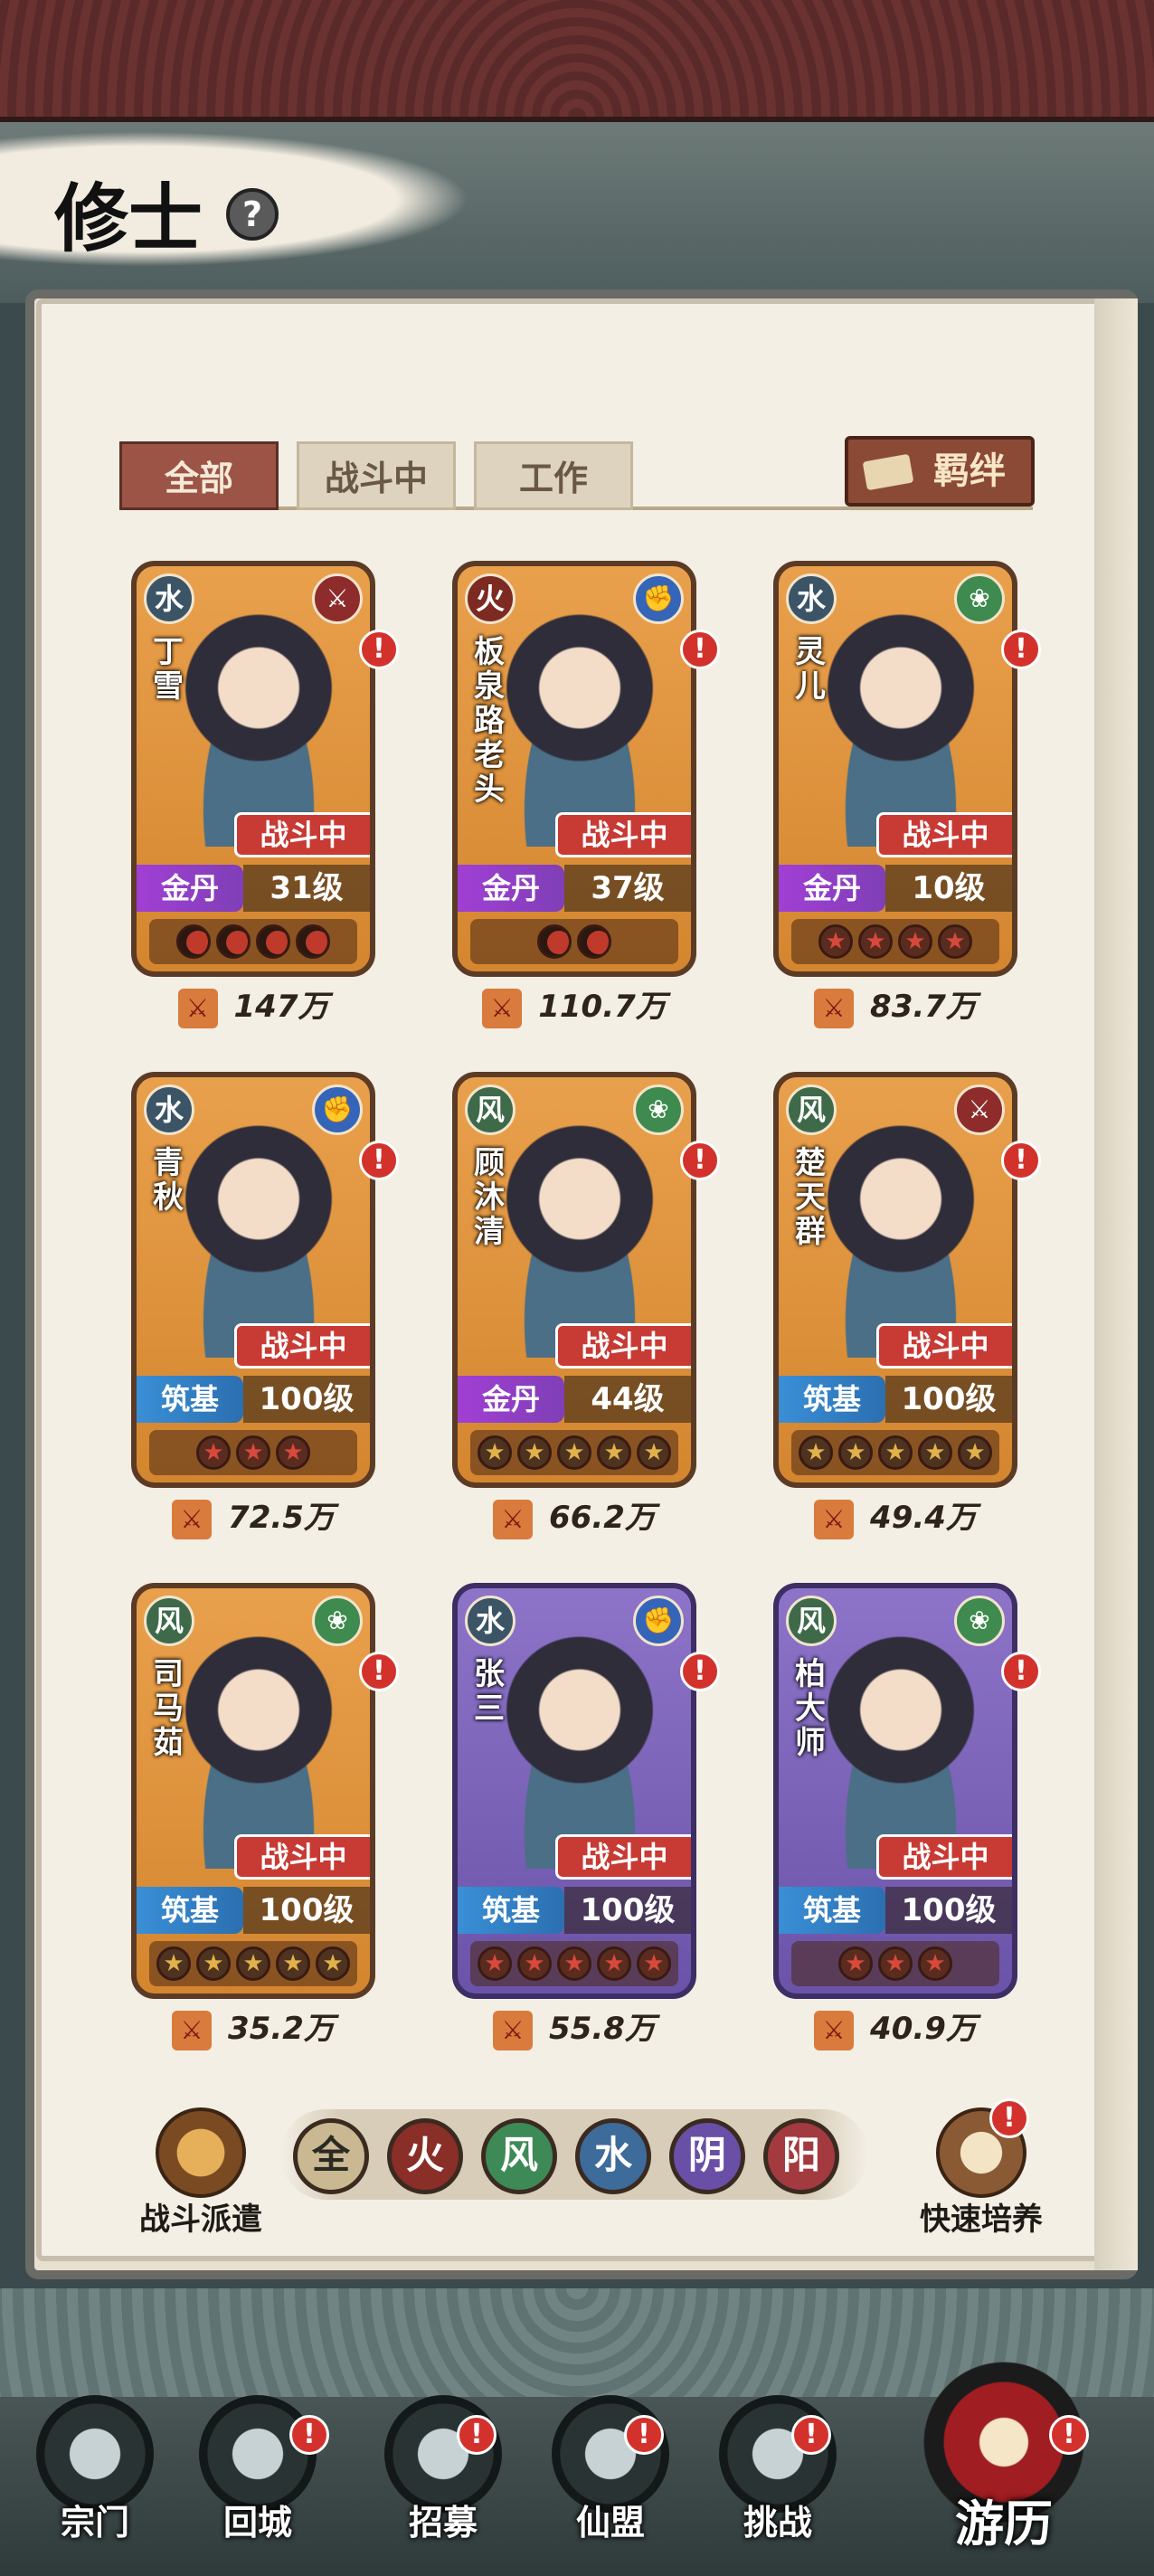 The image size is (1154, 2576). What do you see at coordinates (253, 769) in the screenshot?
I see `cultivator-card: 水 ⚔ 丁雪 战斗中 金丹 31级` at bounding box center [253, 769].